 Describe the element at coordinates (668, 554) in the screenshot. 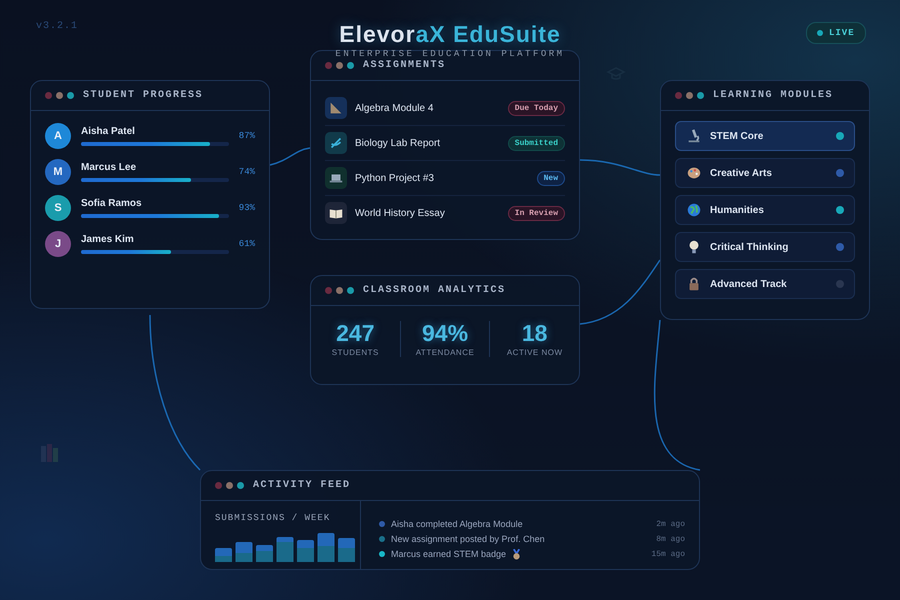

I see `event-time: 15m ago` at that location.